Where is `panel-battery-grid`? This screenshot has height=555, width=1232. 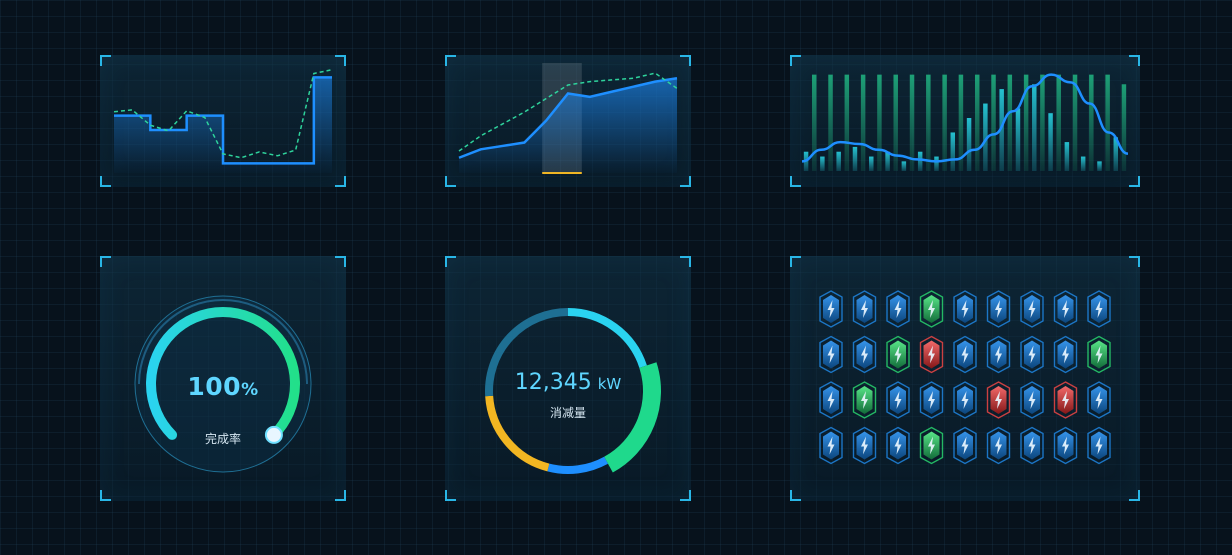 panel-battery-grid is located at coordinates (965, 378).